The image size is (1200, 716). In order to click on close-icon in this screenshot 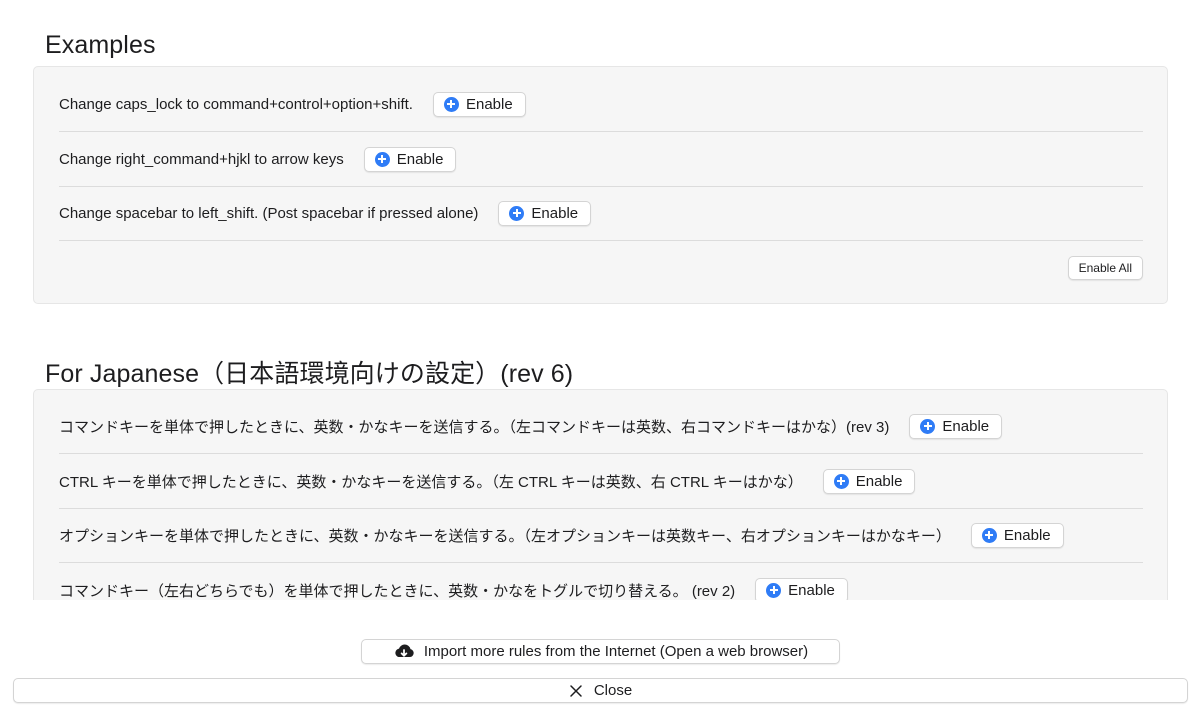, I will do `click(576, 690)`.